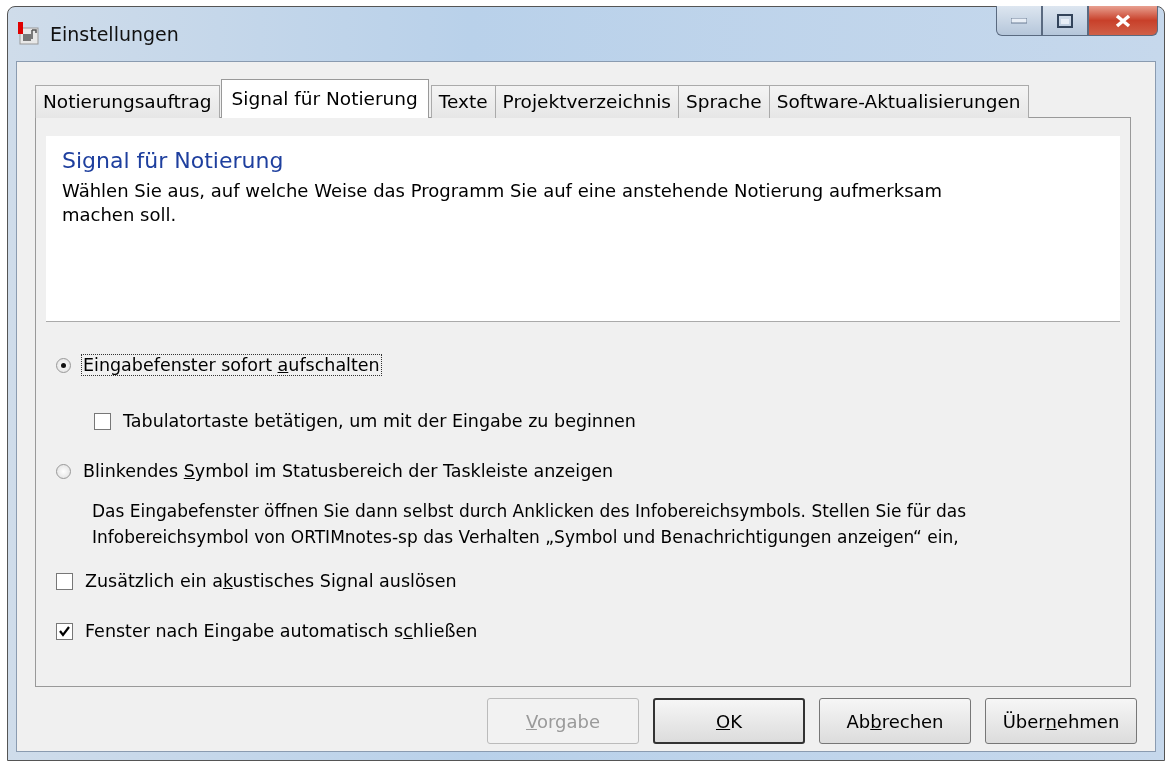 Image resolution: width=1175 pixels, height=769 pixels. I want to click on close-button, so click(1123, 21).